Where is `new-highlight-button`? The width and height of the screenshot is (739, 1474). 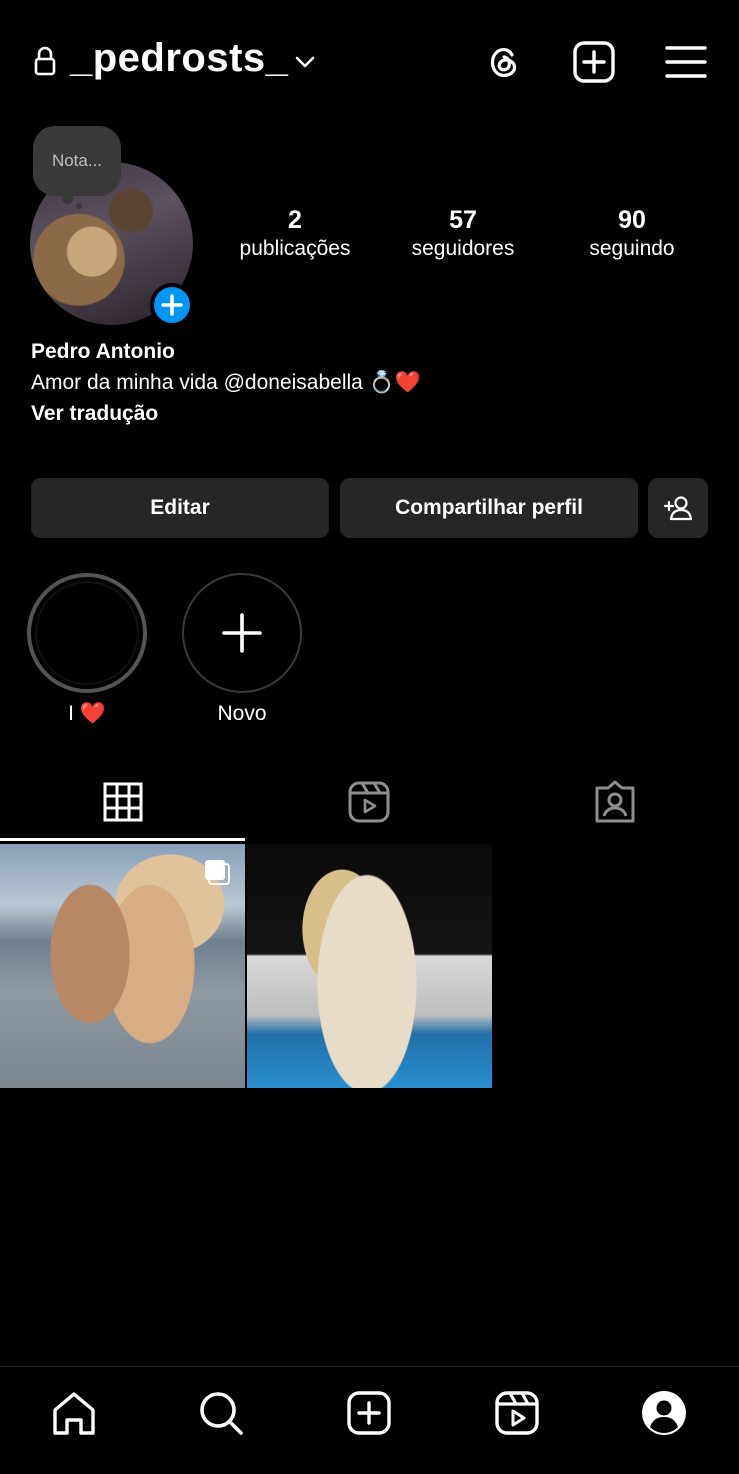
new-highlight-button is located at coordinates (242, 633).